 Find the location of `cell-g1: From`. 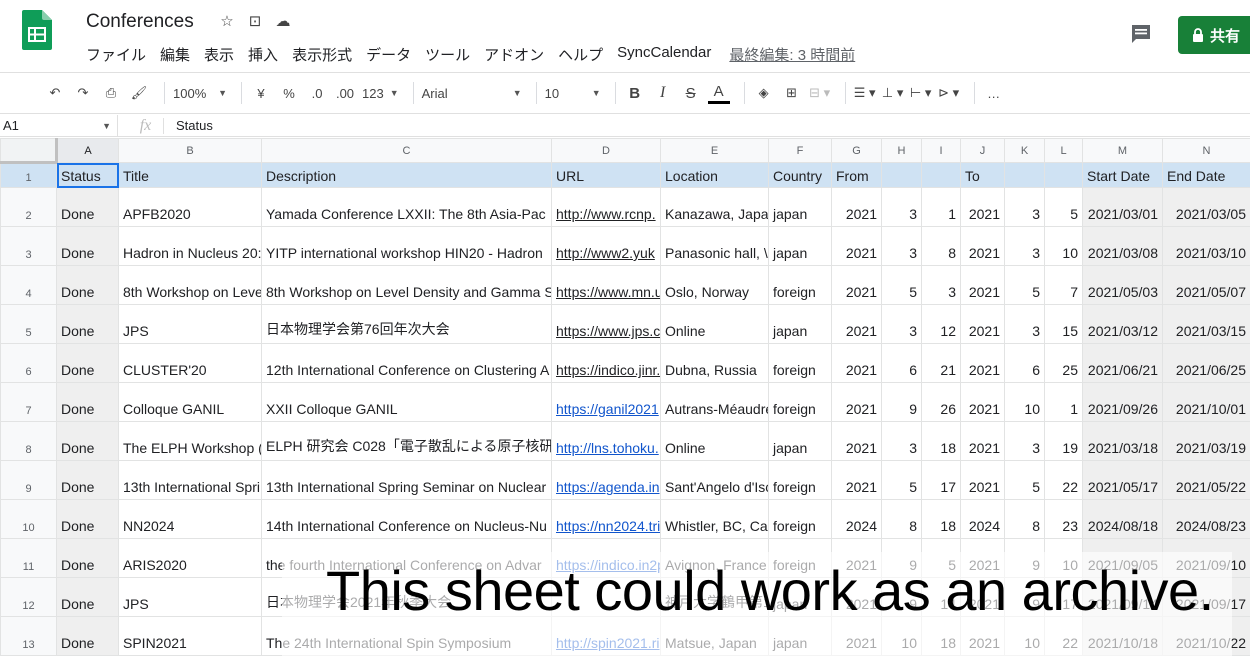

cell-g1: From is located at coordinates (856, 175).